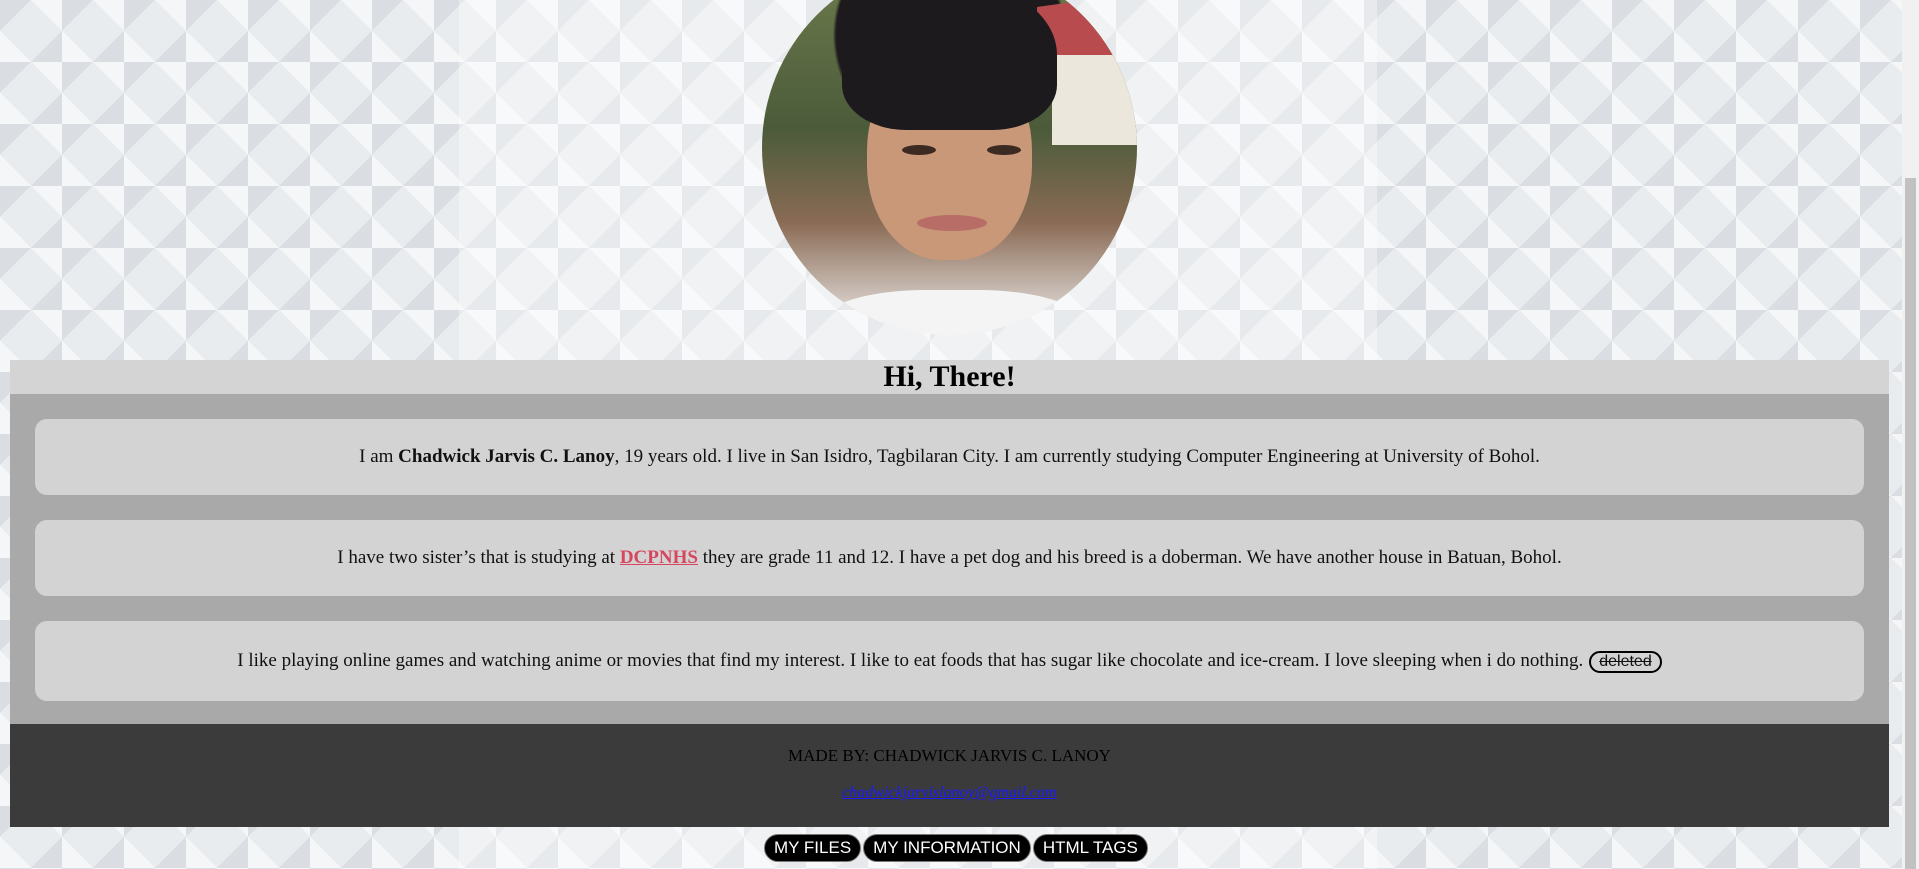  I want to click on vertical-scrollbar, so click(1910, 434).